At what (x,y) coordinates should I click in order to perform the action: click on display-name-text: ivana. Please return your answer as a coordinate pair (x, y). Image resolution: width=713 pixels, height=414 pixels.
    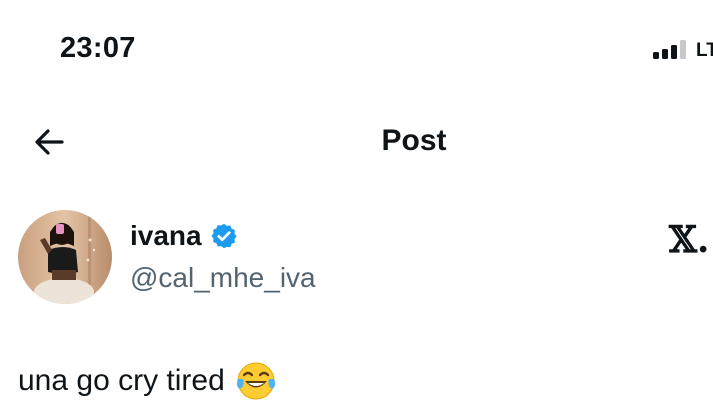
    Looking at the image, I should click on (166, 235).